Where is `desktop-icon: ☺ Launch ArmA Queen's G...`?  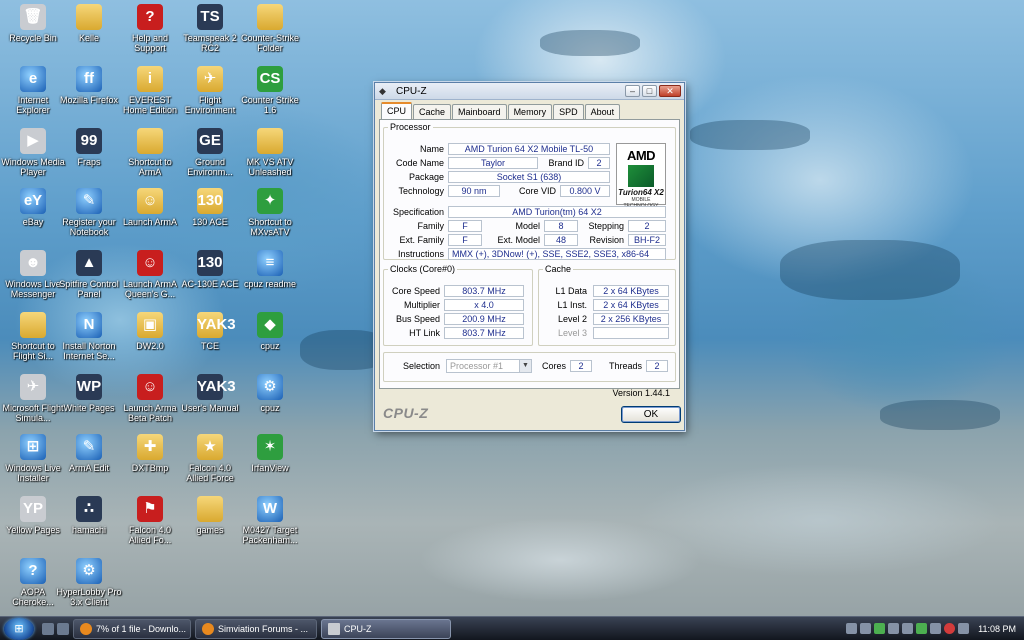 desktop-icon: ☺ Launch ArmA Queen's G... is located at coordinates (150, 278).